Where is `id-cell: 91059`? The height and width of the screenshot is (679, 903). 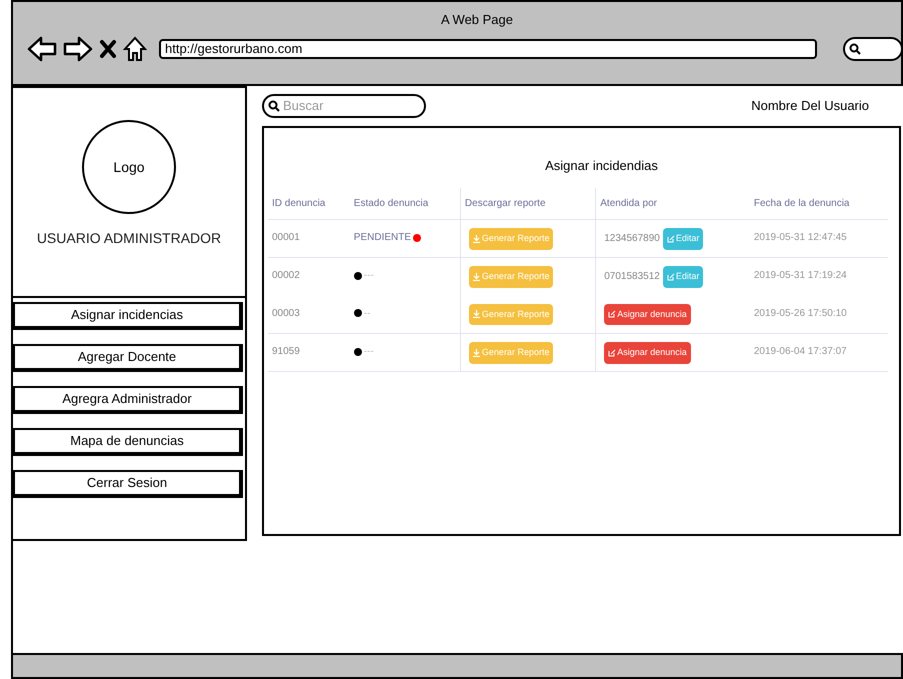
id-cell: 91059 is located at coordinates (286, 351).